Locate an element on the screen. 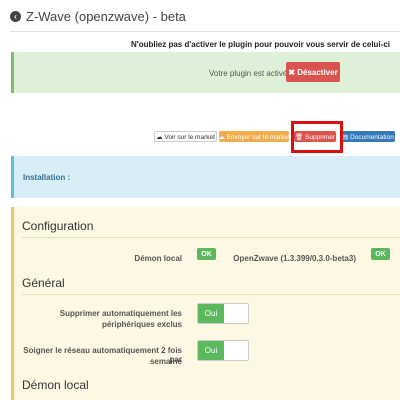  activation-panel is located at coordinates (205, 72).